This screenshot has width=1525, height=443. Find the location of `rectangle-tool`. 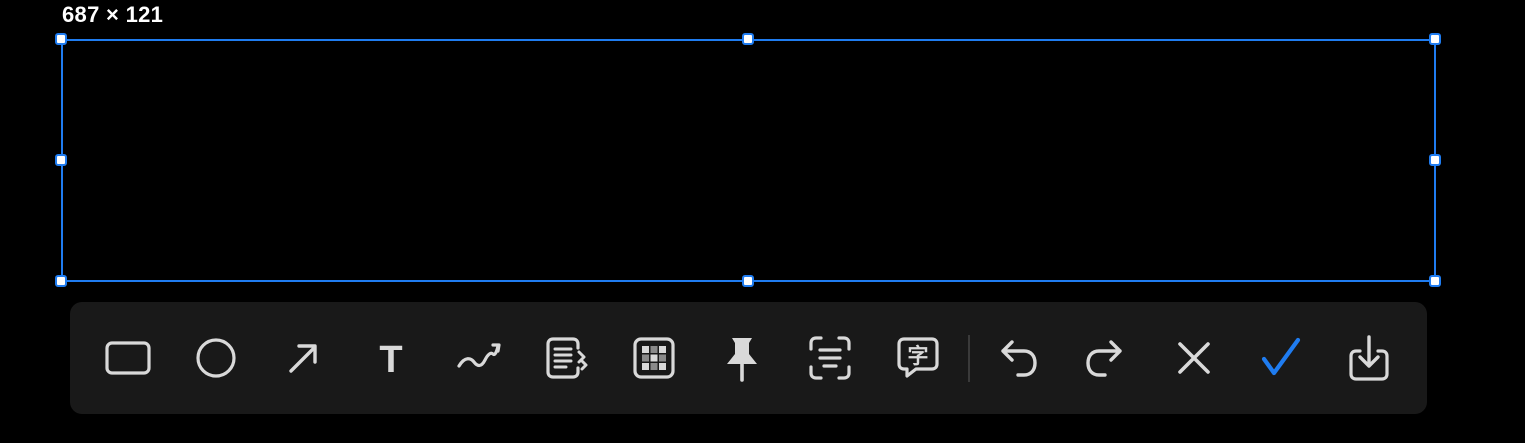

rectangle-tool is located at coordinates (128, 358).